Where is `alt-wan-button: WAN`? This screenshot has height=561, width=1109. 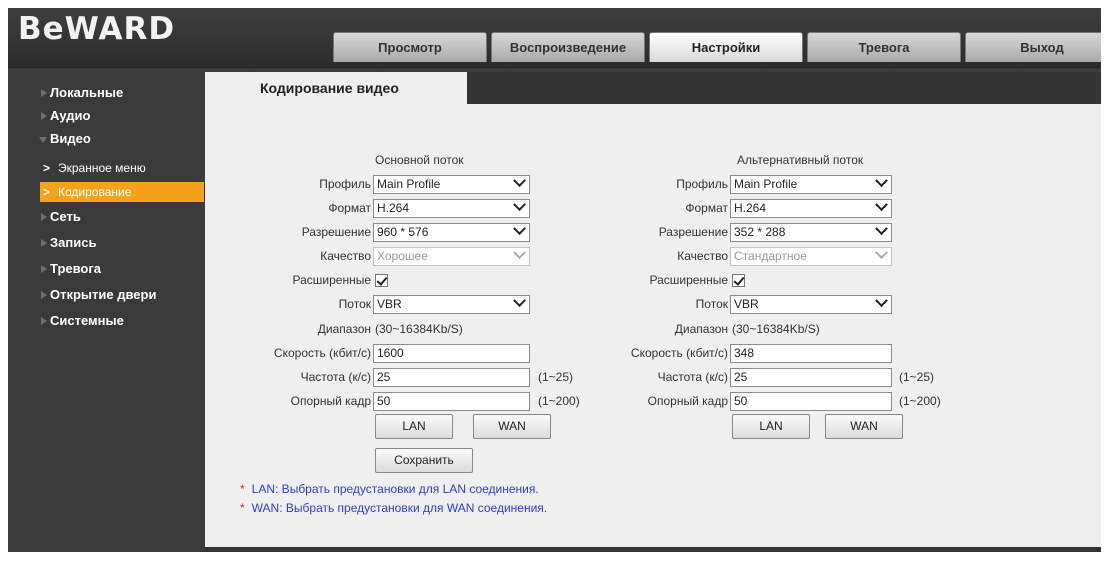
alt-wan-button: WAN is located at coordinates (864, 426).